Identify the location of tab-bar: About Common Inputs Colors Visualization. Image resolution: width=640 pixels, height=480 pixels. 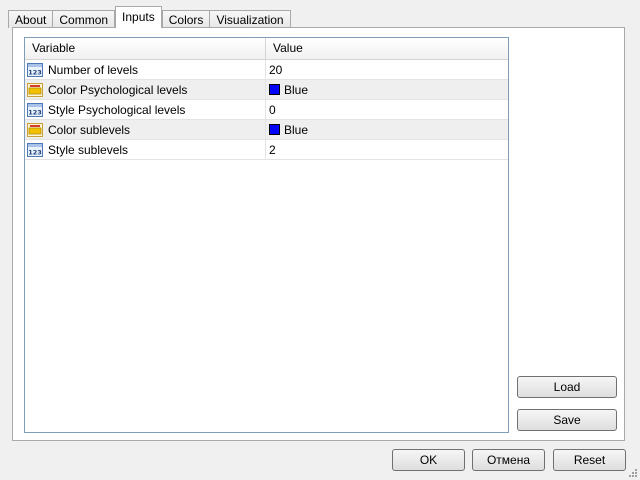
(149, 17).